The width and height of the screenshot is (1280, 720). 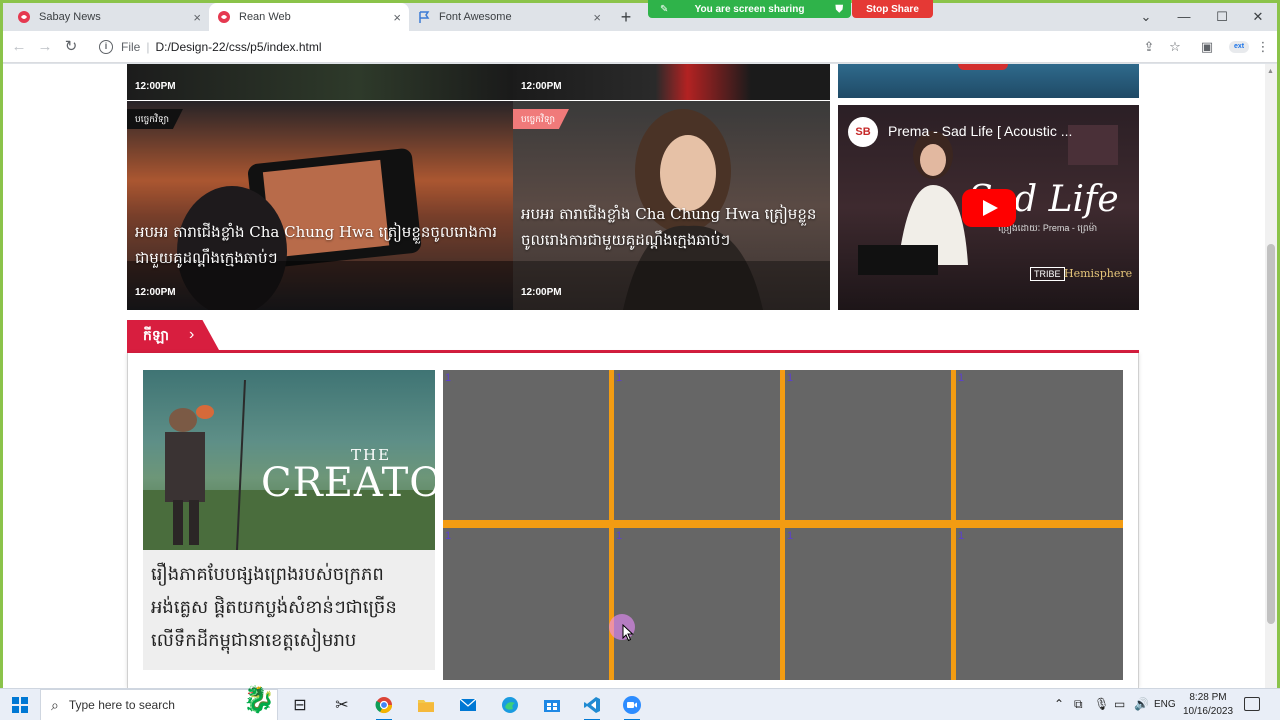 What do you see at coordinates (106, 47) in the screenshot?
I see `info-icon: i` at bounding box center [106, 47].